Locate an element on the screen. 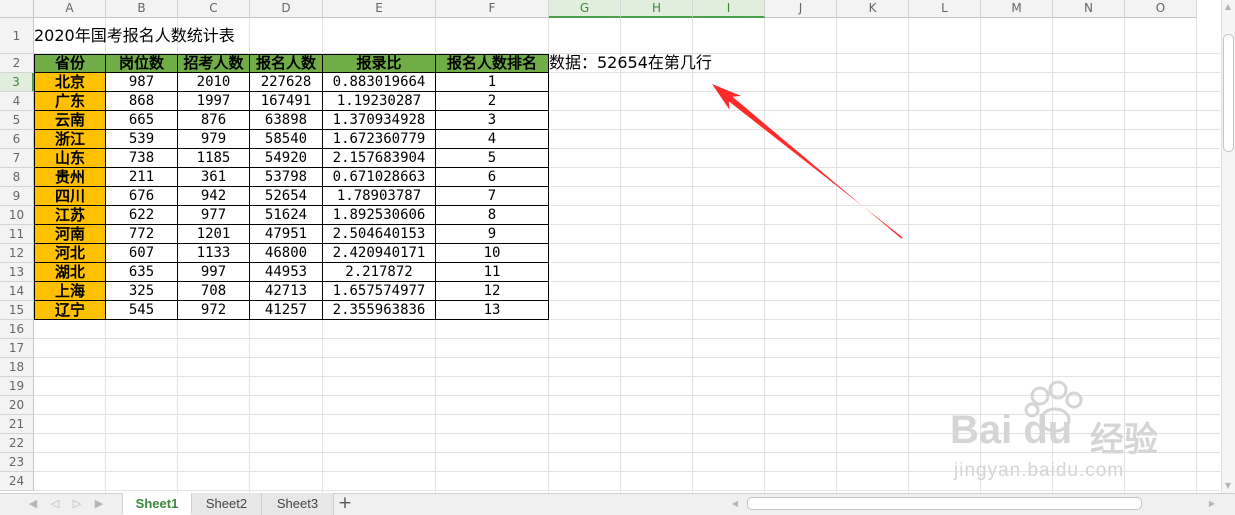 The height and width of the screenshot is (515, 1235). sheet-tab-sheet1: Sheet1 is located at coordinates (157, 504).